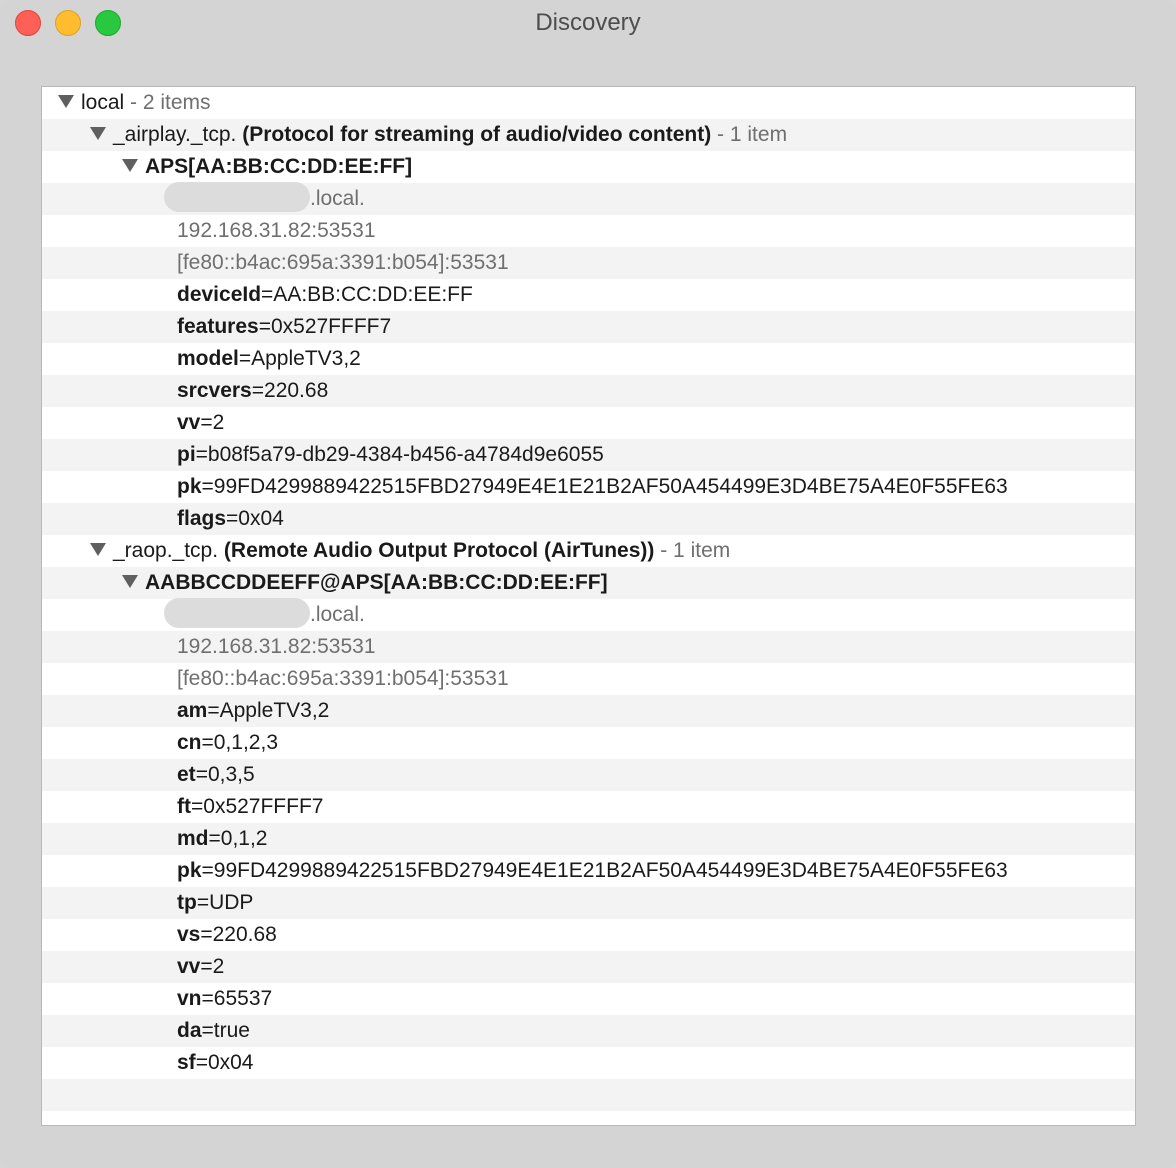 Image resolution: width=1176 pixels, height=1168 pixels. What do you see at coordinates (225, 774) in the screenshot?
I see `record-value: =0,3,5` at bounding box center [225, 774].